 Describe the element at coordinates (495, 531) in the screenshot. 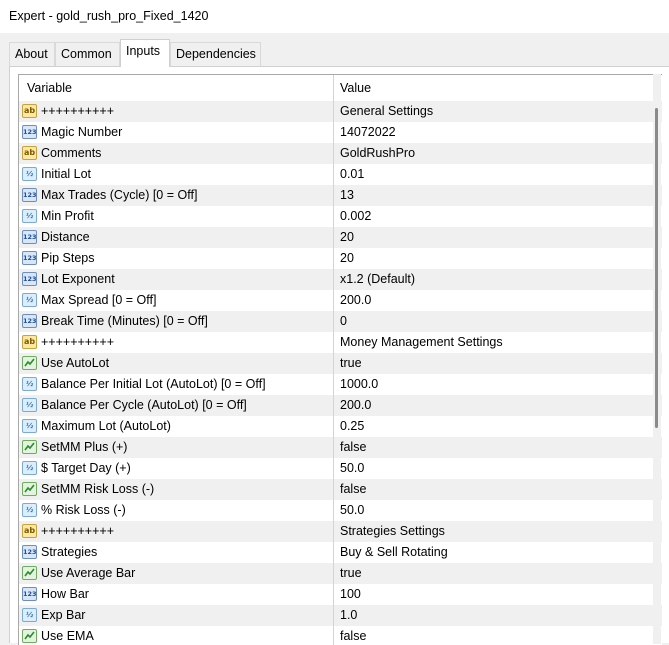

I see `value-cell: Strategies Settings` at that location.